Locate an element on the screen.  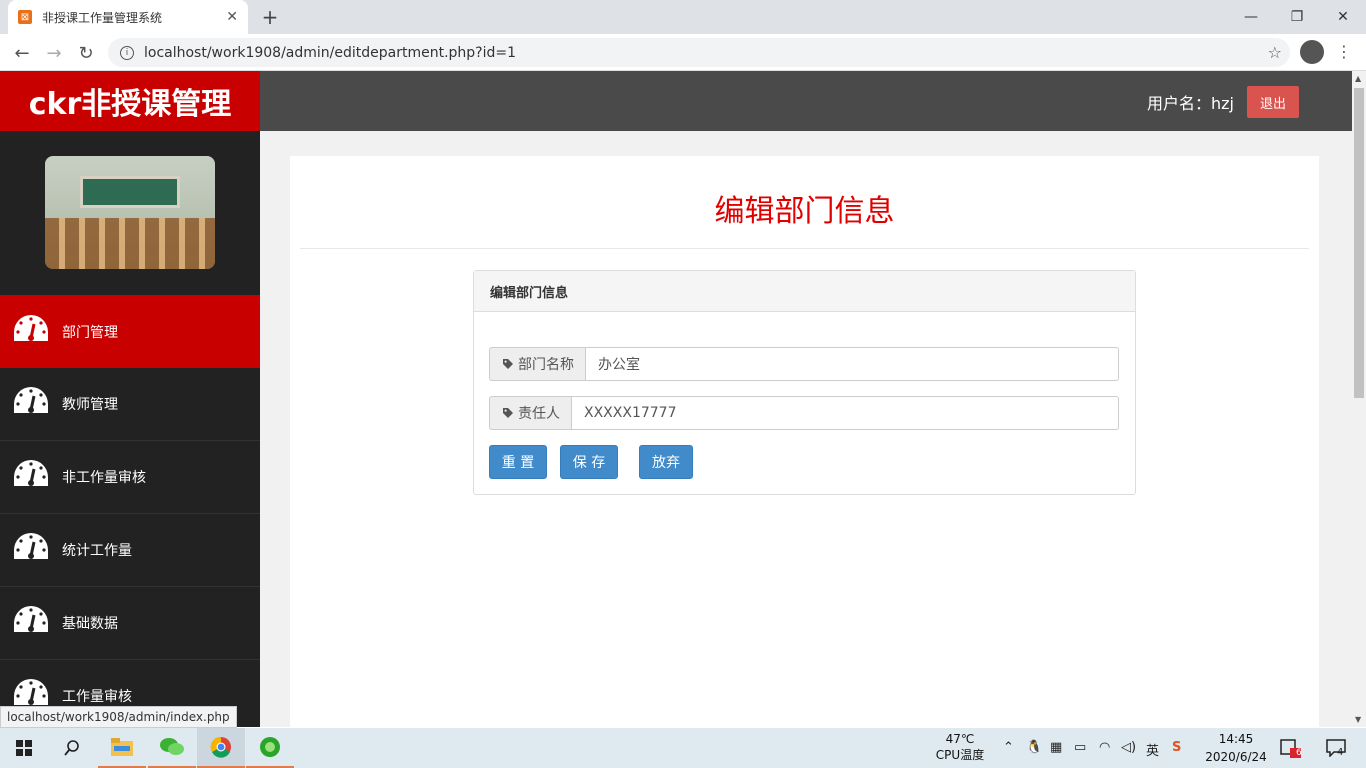
sidebar-item-department: 部门管理 is located at coordinates (130, 331).